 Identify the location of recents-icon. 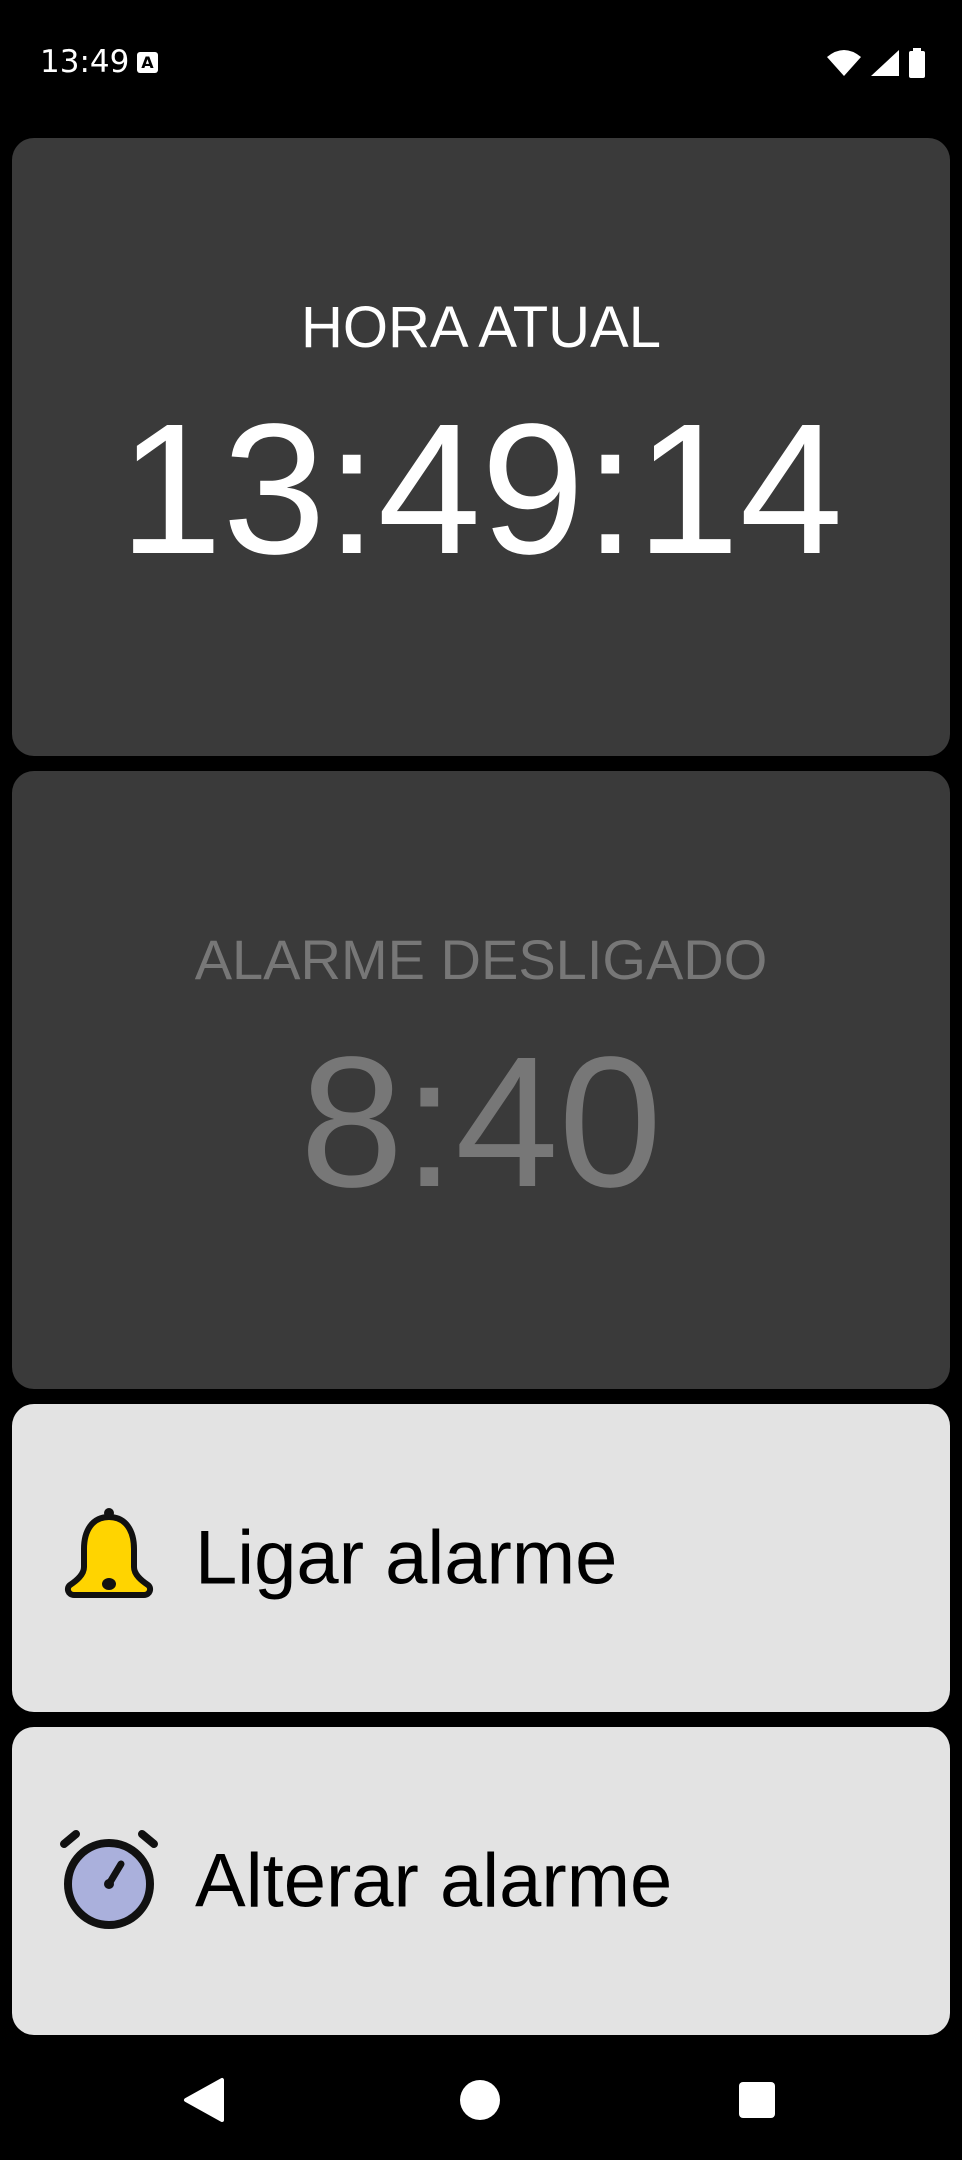
(757, 2100).